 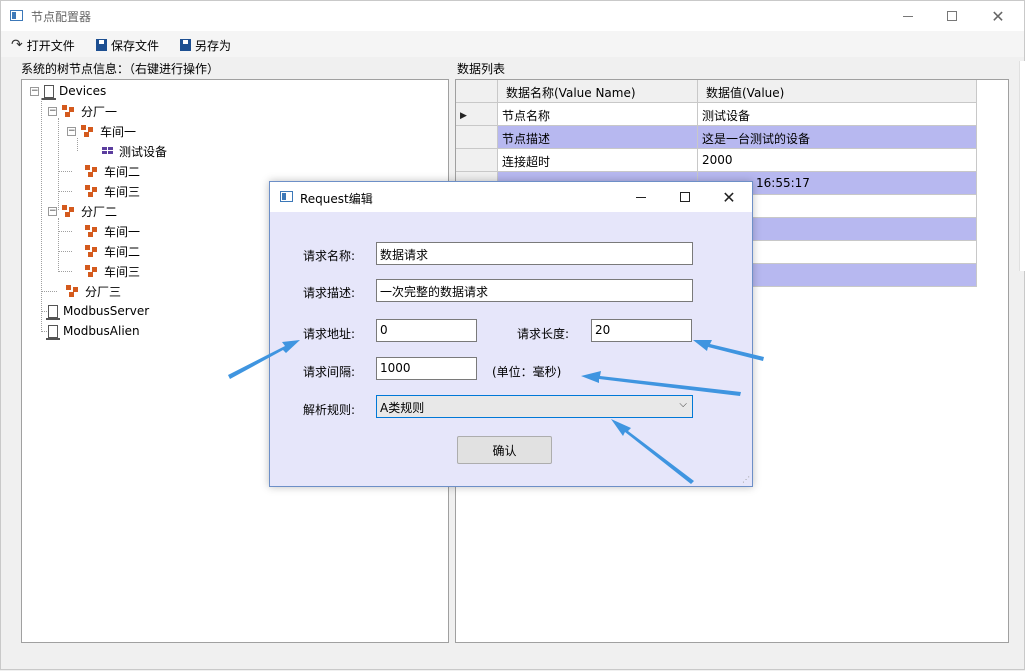 I want to click on table-row: 连接超时 2000, so click(x=716, y=160).